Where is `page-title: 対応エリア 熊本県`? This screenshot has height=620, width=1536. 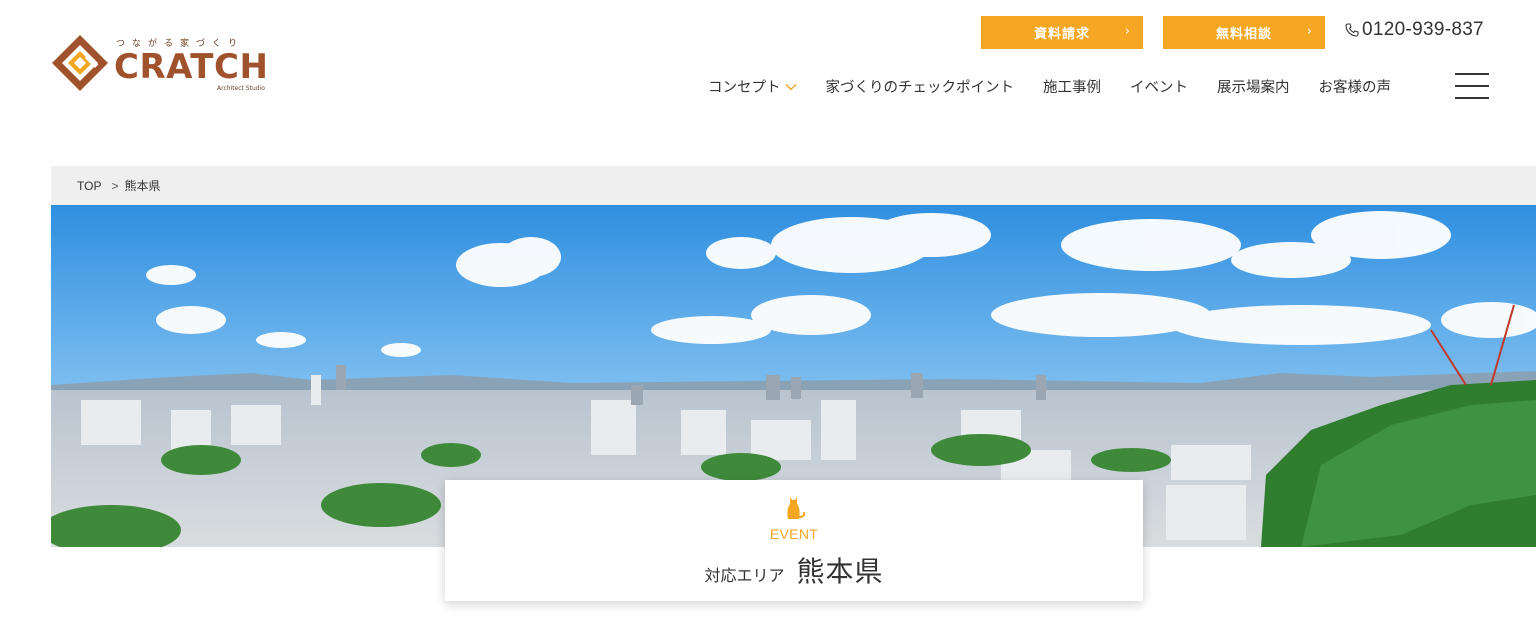
page-title: 対応エリア 熊本県 is located at coordinates (794, 570).